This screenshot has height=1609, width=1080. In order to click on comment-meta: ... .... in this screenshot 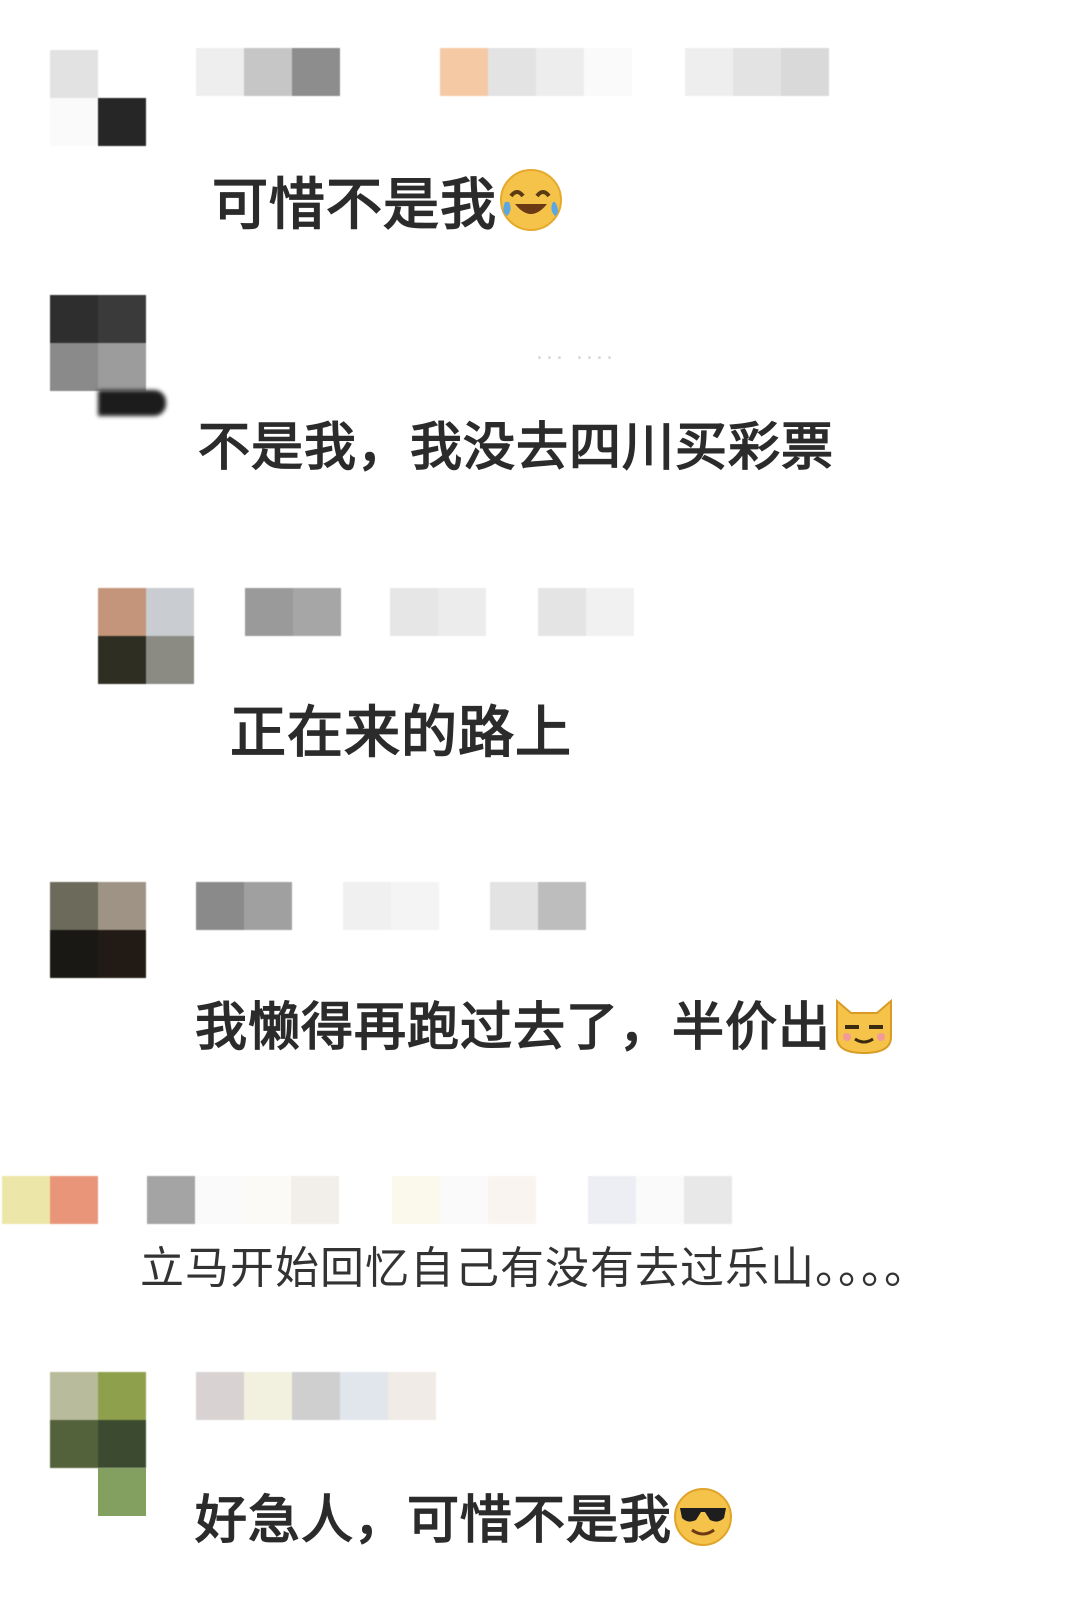, I will do `click(576, 352)`.